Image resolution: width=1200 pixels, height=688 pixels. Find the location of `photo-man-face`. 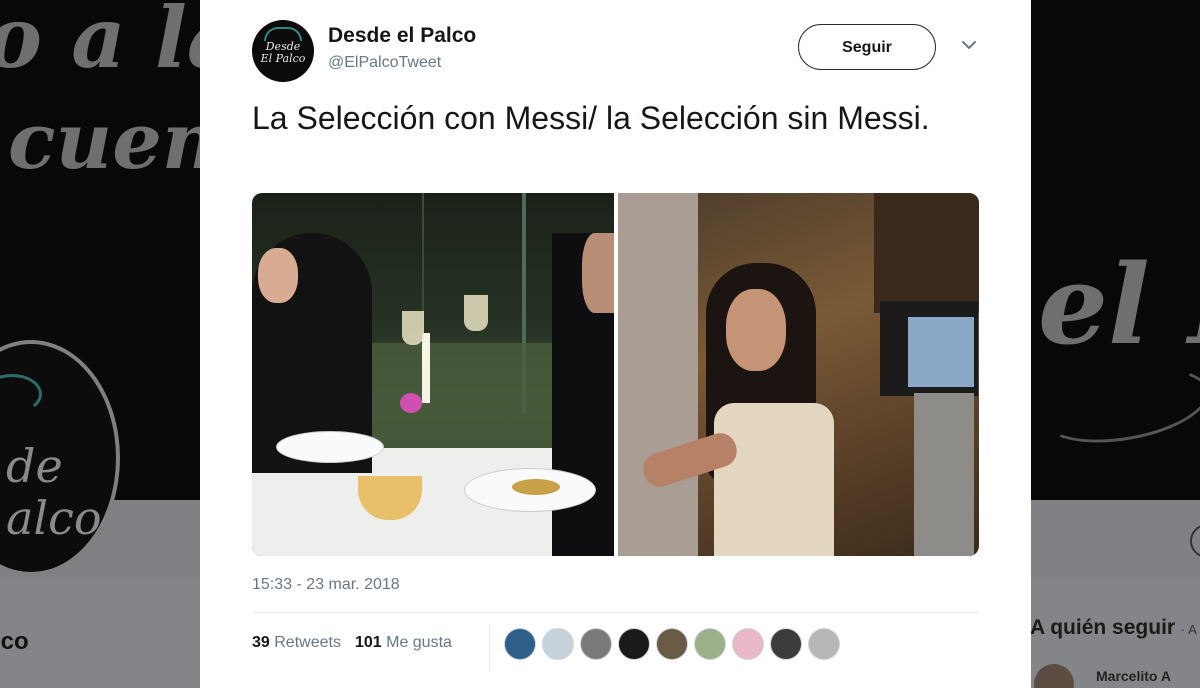

photo-man-face is located at coordinates (598, 273).